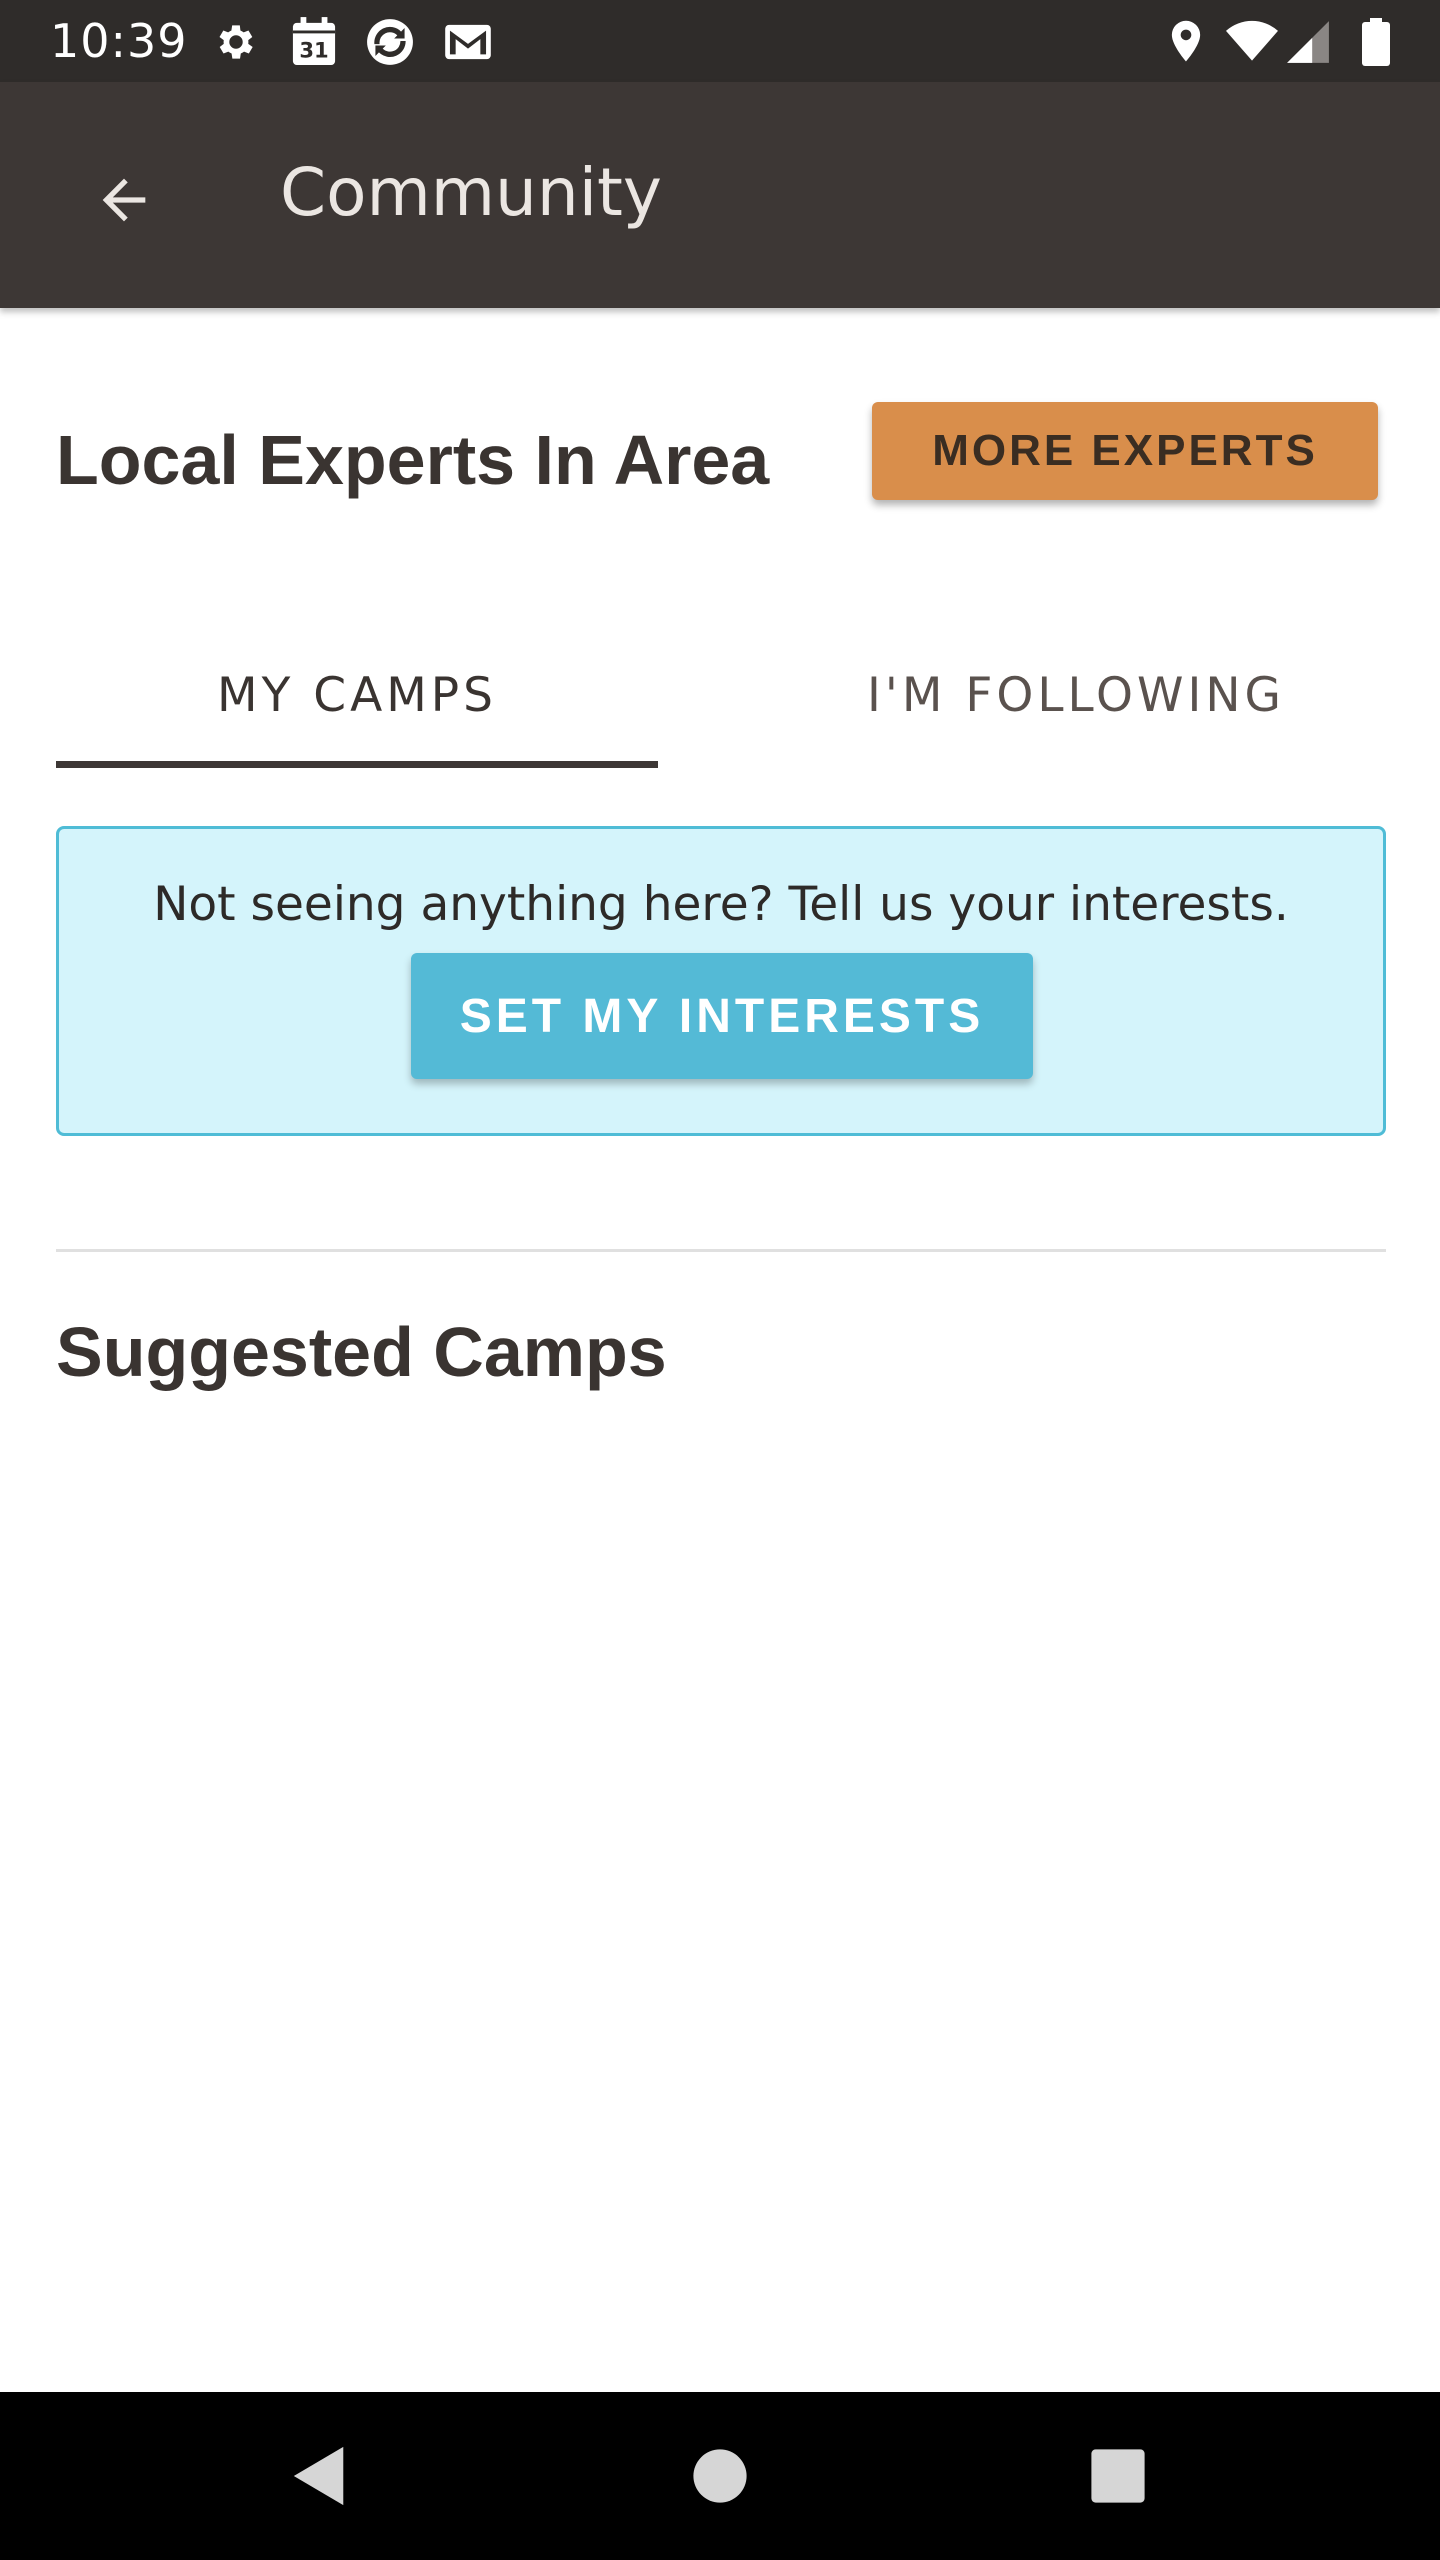  Describe the element at coordinates (1252, 42) in the screenshot. I see `wifi-icon` at that location.